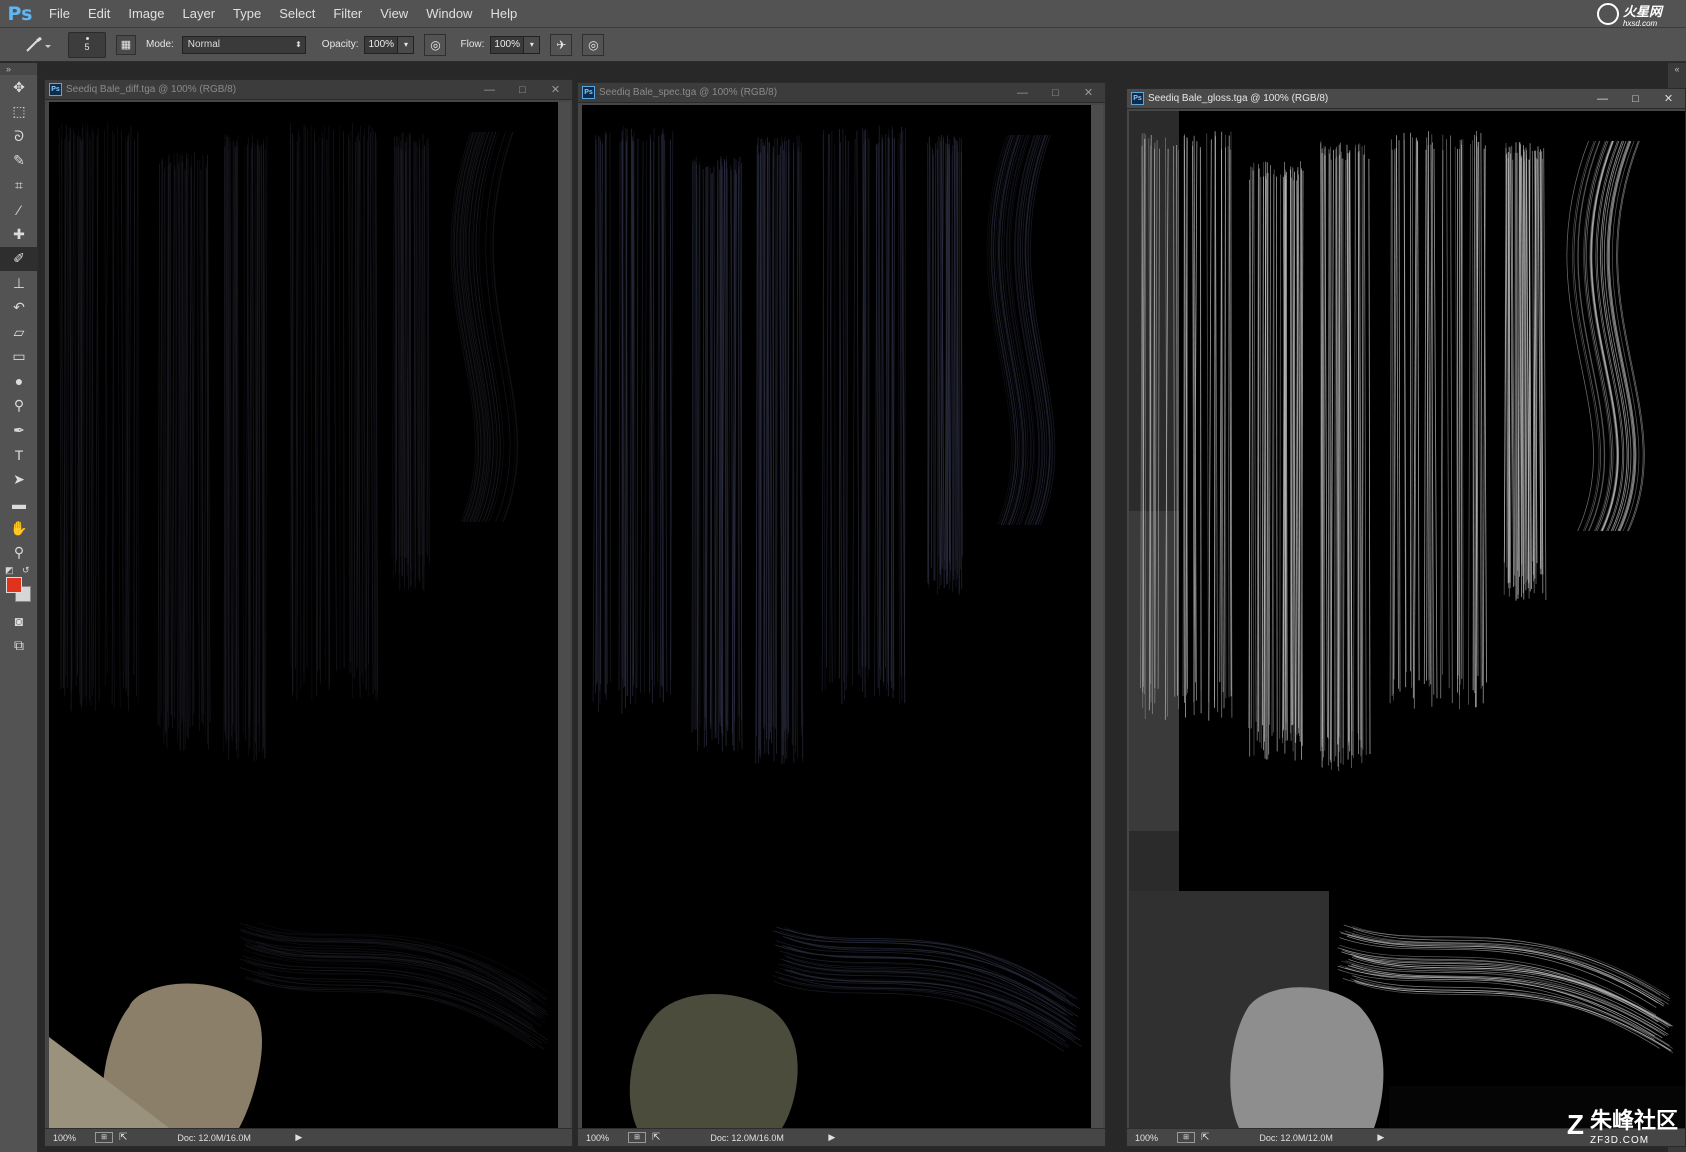 The height and width of the screenshot is (1152, 1686). Describe the element at coordinates (19, 357) in the screenshot. I see `gradient-tool-icon: ▭` at that location.